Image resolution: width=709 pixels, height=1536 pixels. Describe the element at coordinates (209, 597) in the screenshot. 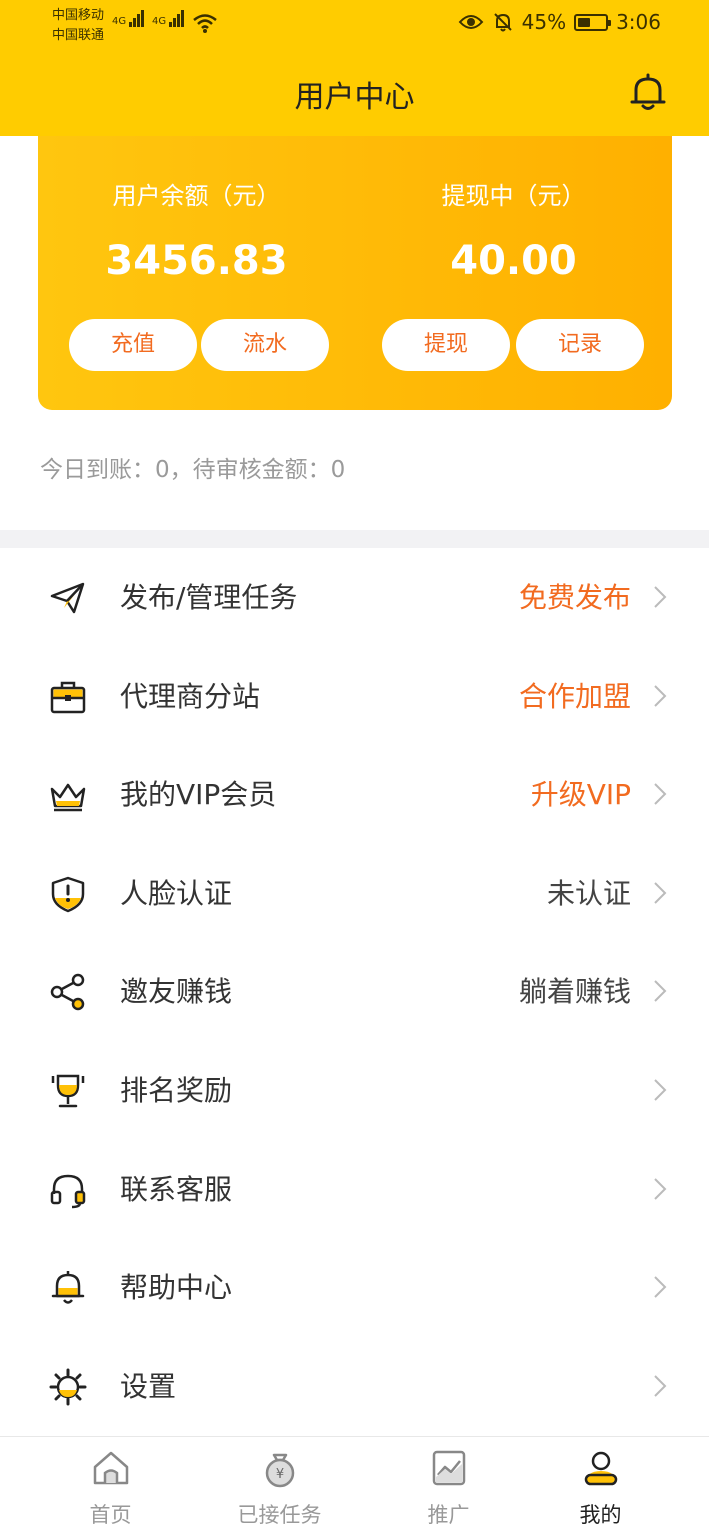

I see `menu-item-label: 发布/管理任务` at that location.